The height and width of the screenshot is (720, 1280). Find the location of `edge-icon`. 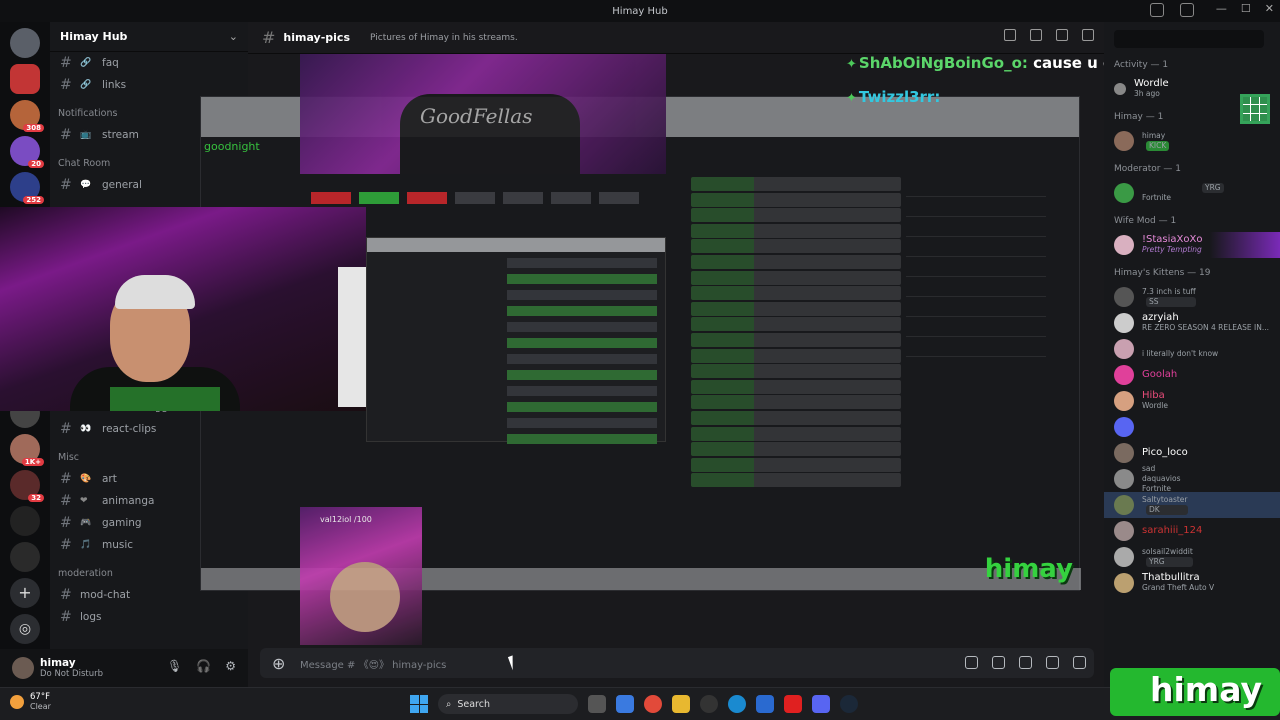

edge-icon is located at coordinates (737, 704).